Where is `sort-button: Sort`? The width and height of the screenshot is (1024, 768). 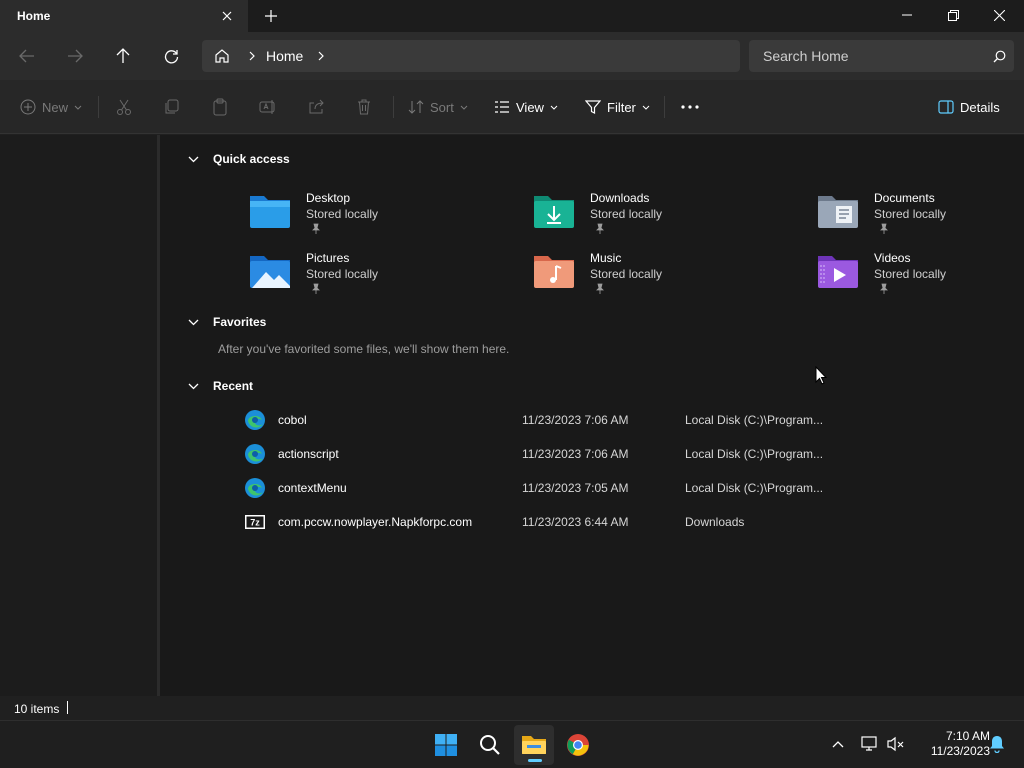 sort-button: Sort is located at coordinates (438, 107).